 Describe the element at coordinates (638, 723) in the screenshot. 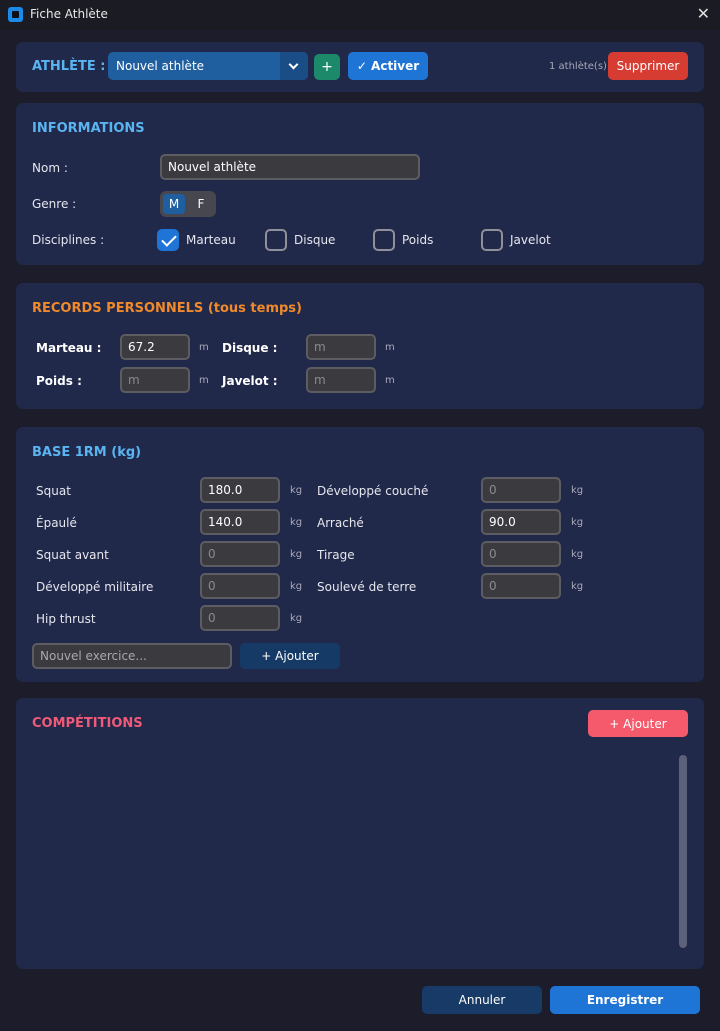

I see `add-competition-button: + Ajouter` at that location.